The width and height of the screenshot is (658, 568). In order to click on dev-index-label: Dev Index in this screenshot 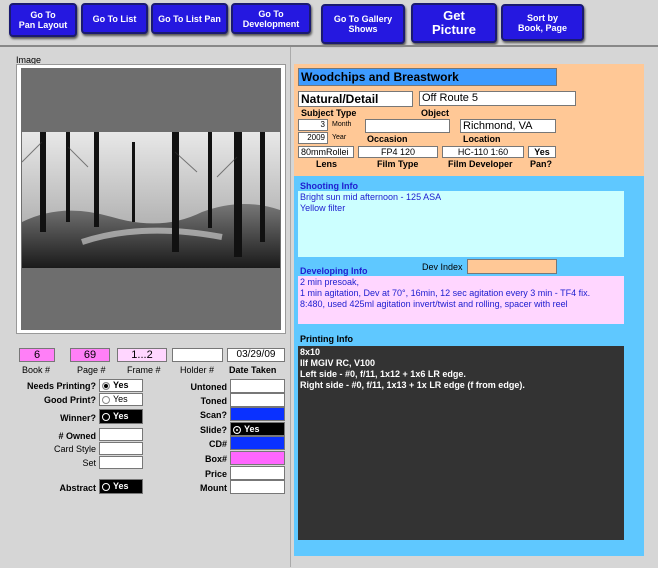, I will do `click(442, 267)`.